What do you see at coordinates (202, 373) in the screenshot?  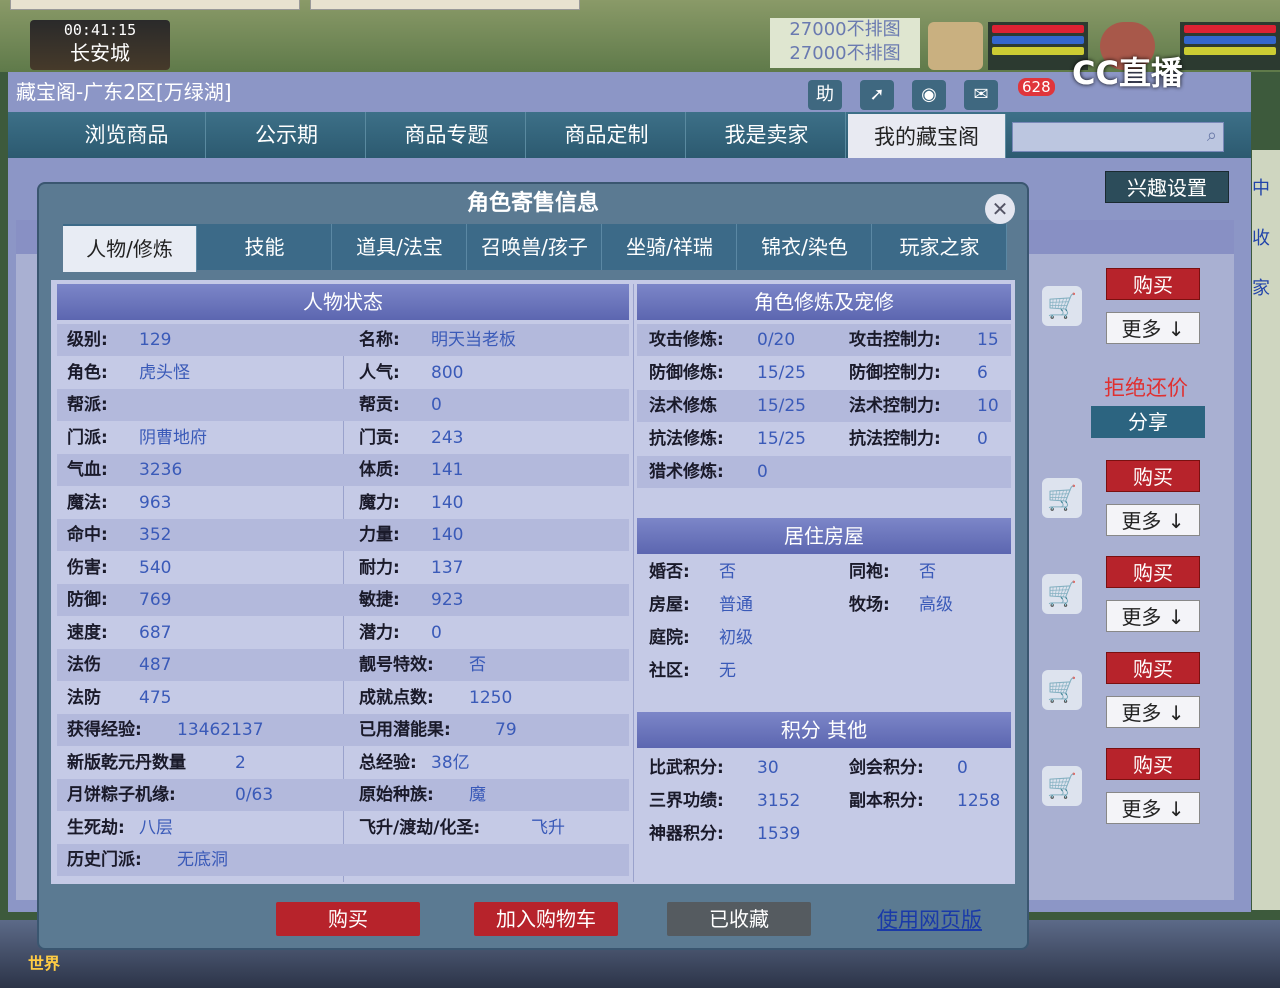 I see `info-row: 角色: 虎头怪` at bounding box center [202, 373].